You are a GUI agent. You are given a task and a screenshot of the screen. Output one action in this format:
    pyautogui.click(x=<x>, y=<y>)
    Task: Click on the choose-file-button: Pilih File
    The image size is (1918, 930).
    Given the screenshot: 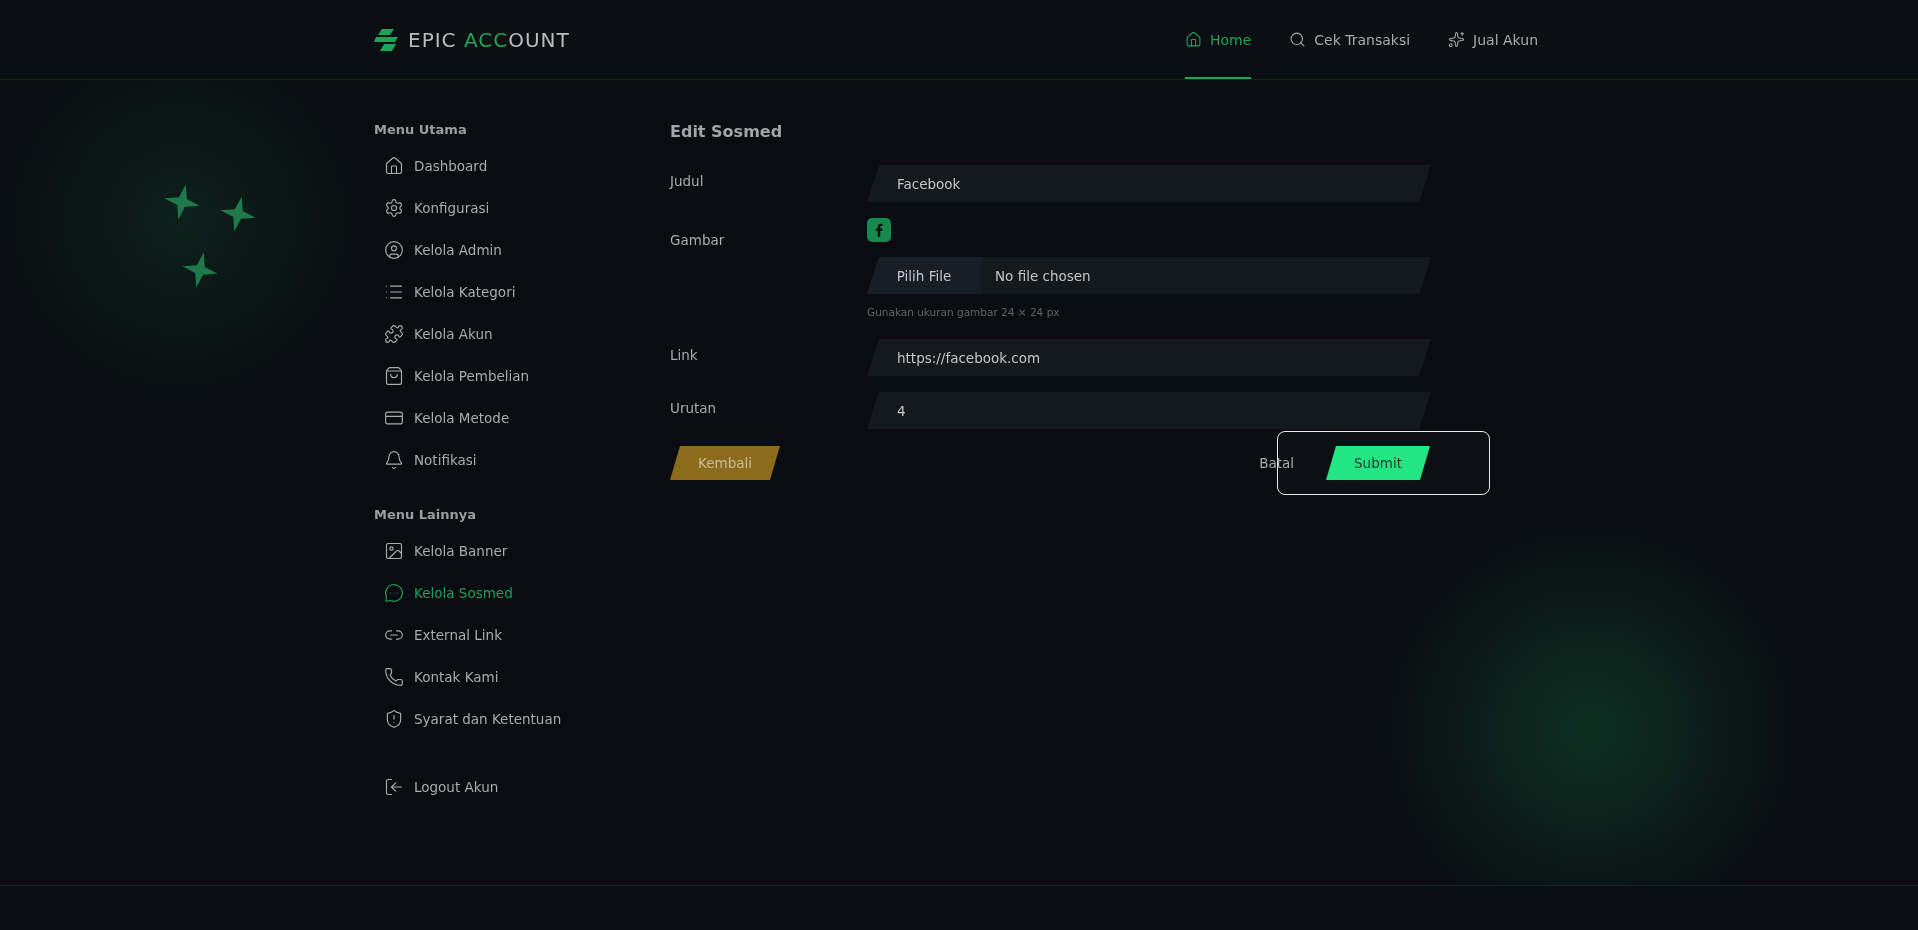 What is the action you would take?
    pyautogui.click(x=924, y=275)
    